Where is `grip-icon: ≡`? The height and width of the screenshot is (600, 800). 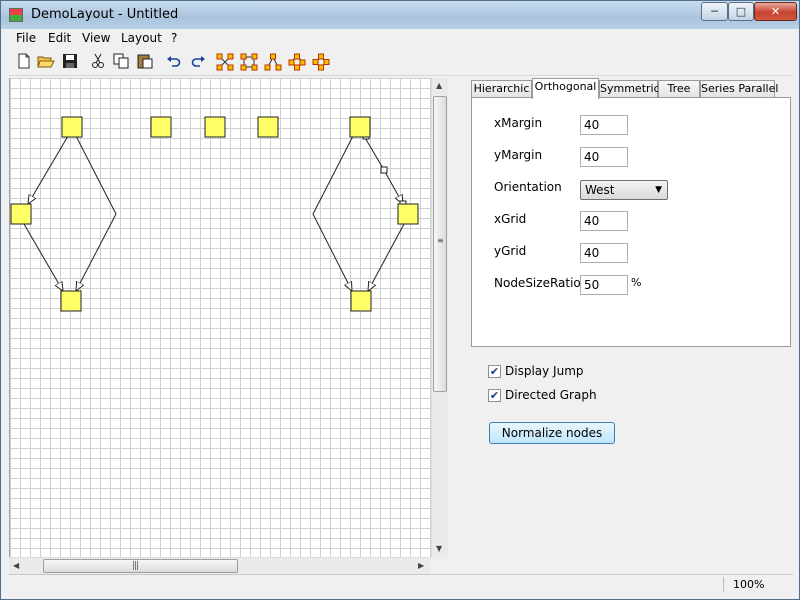 grip-icon: ≡ is located at coordinates (440, 240).